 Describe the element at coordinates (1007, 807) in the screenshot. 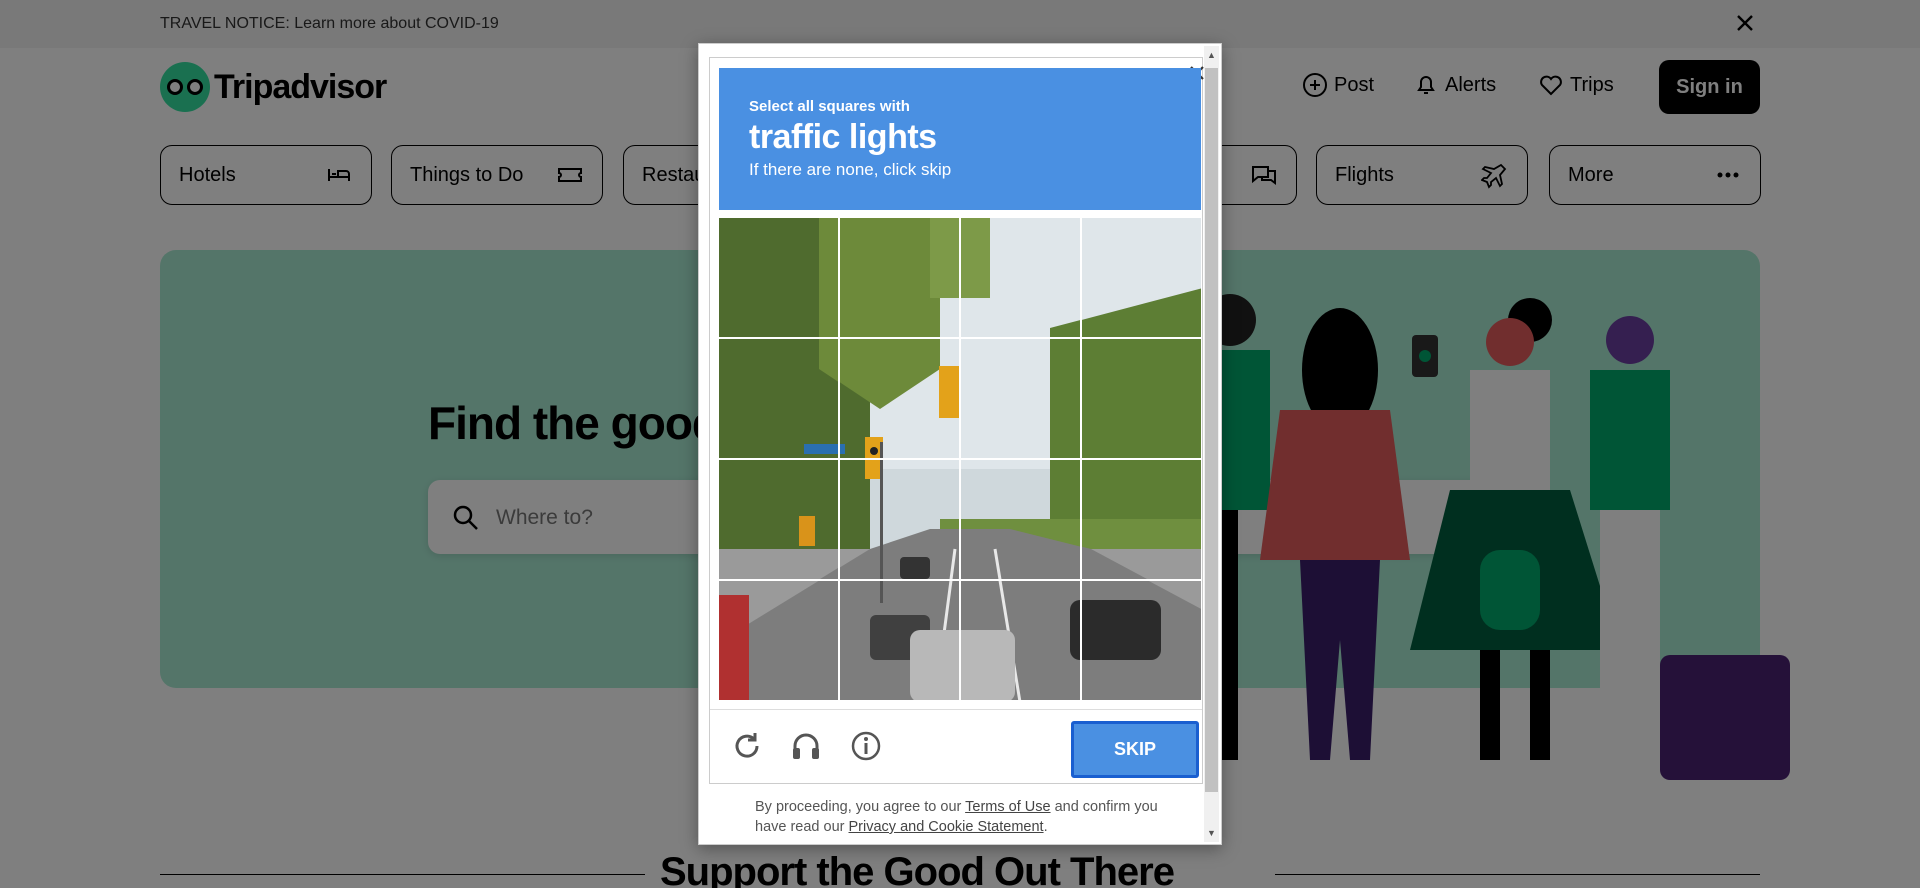

I see `terms-of-use-link: Terms of Use` at that location.